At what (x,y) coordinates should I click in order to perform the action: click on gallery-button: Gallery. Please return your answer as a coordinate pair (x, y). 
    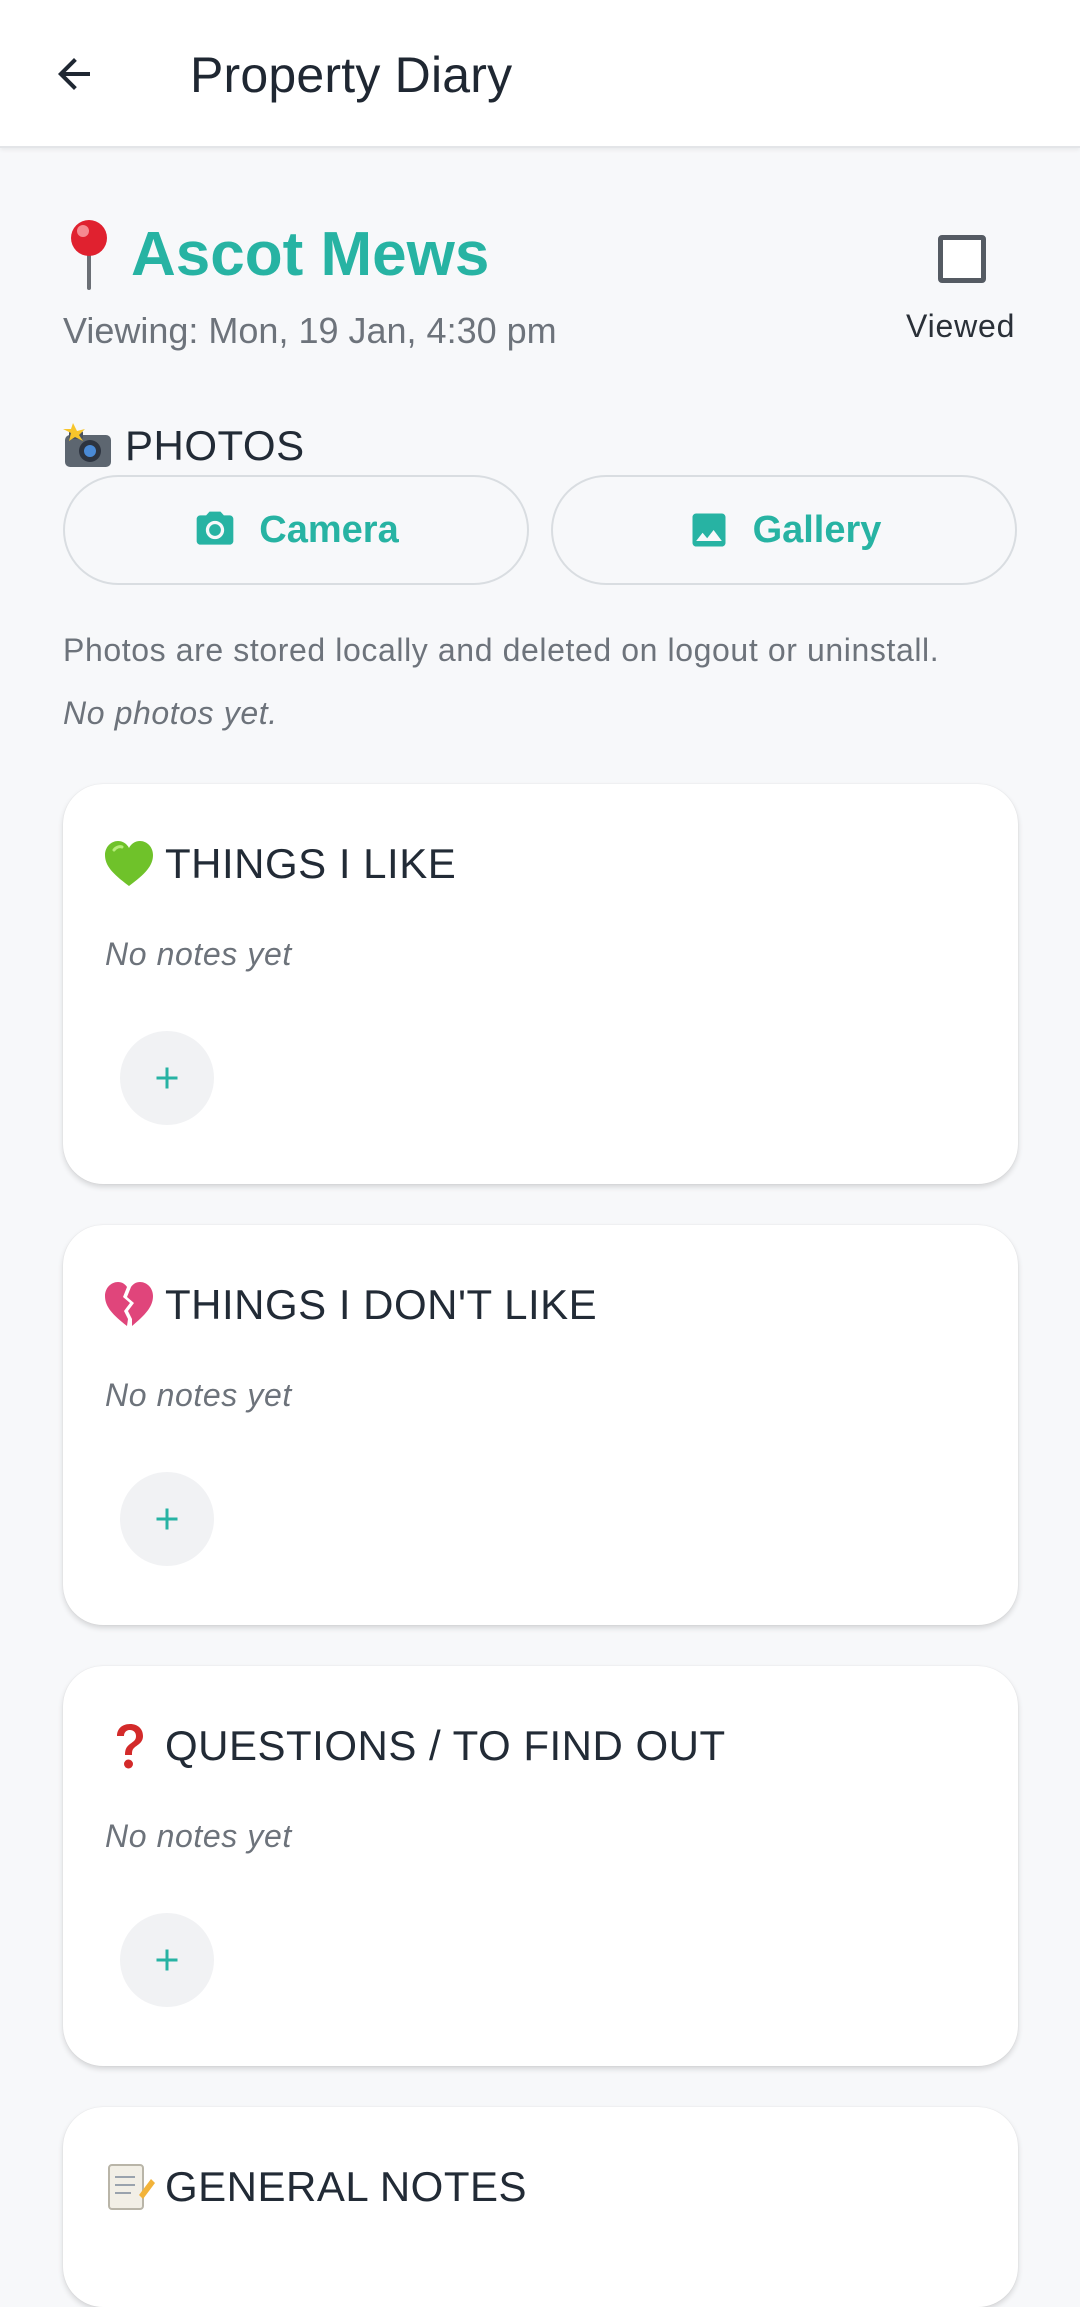
    Looking at the image, I should click on (784, 530).